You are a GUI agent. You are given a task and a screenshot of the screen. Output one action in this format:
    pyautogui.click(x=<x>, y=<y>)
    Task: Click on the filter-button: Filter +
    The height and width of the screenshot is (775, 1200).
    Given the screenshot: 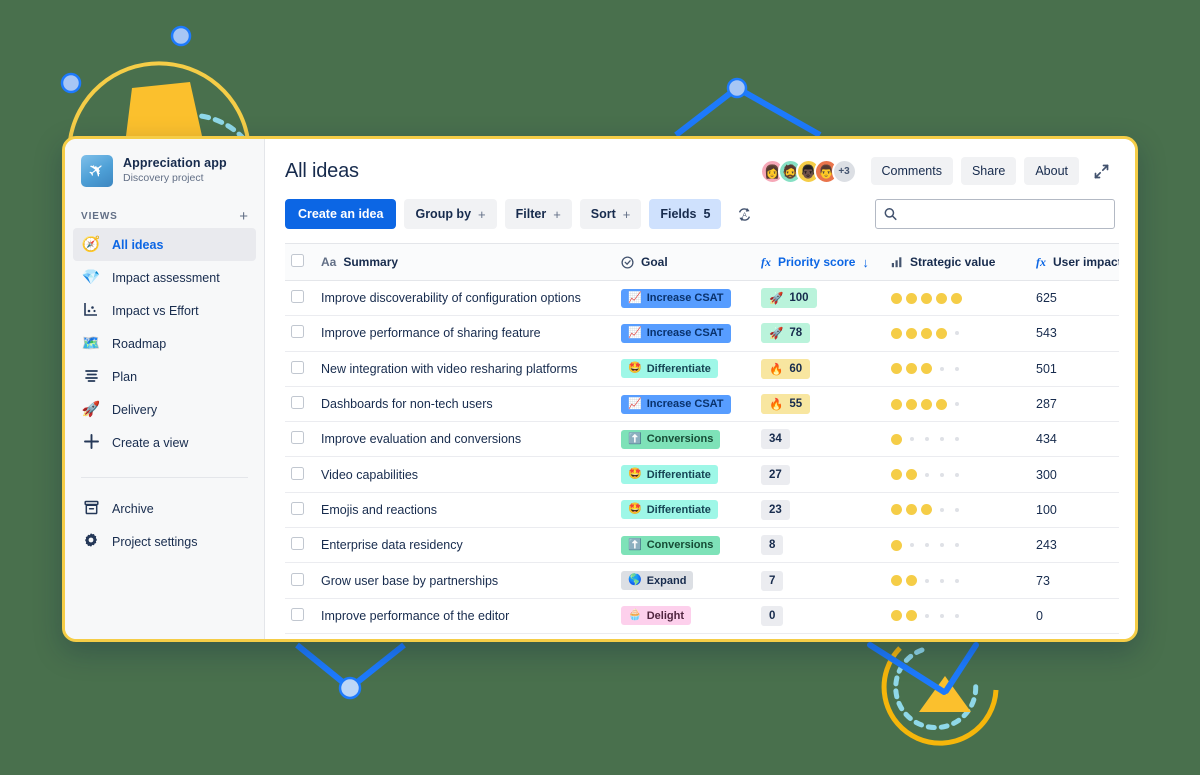 What is the action you would take?
    pyautogui.click(x=538, y=214)
    